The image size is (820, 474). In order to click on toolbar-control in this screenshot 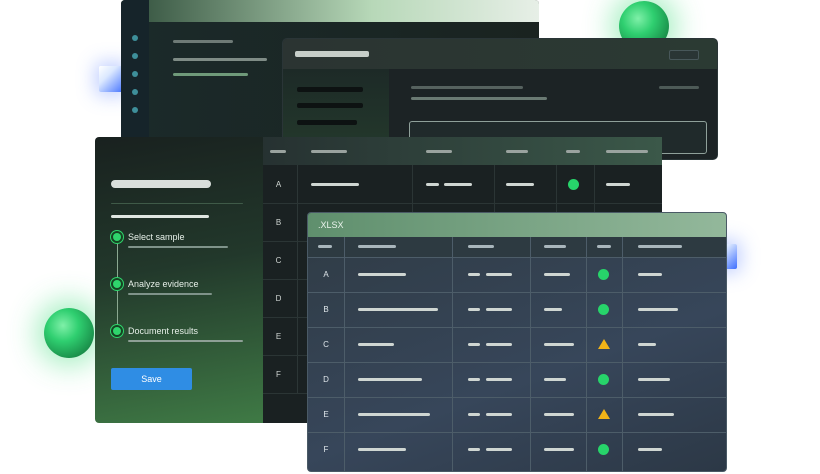, I will do `click(684, 55)`.